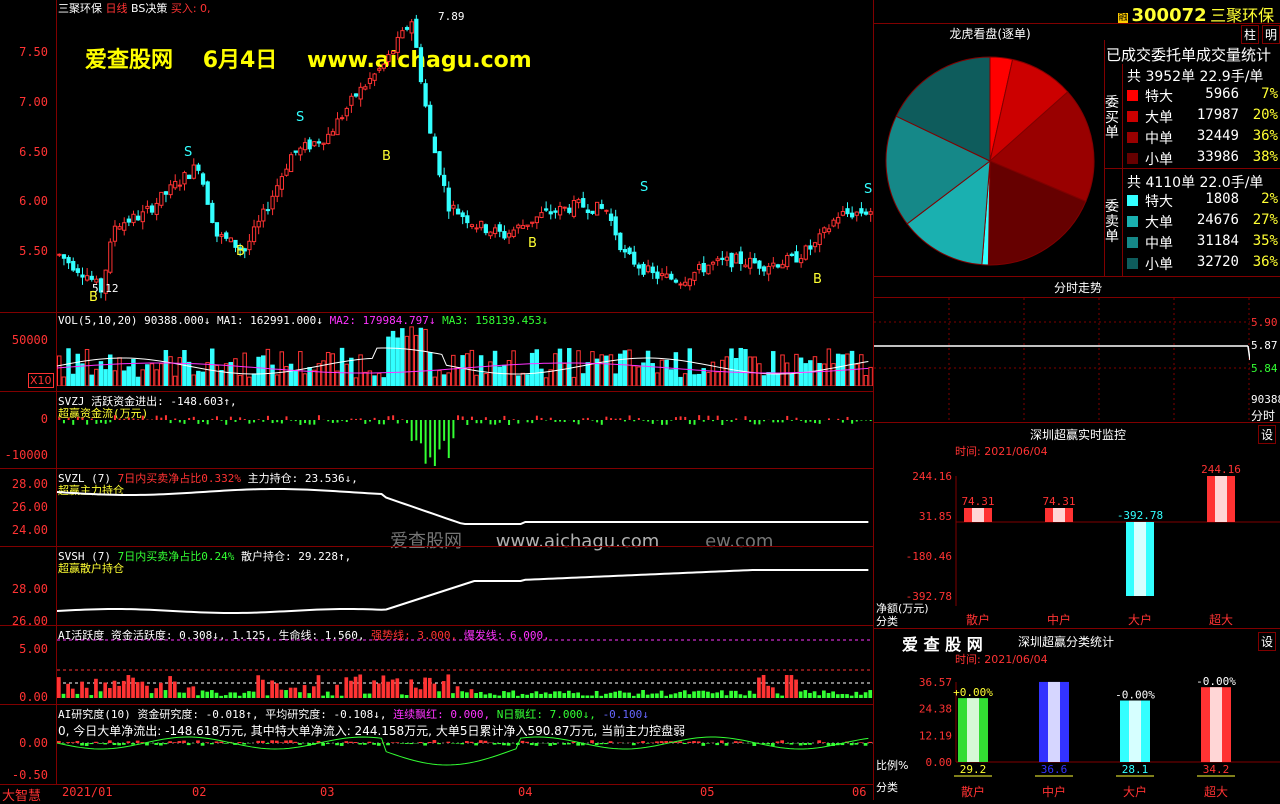  Describe the element at coordinates (1202, 96) in the screenshot. I see `buy-stat-row: 特大59667%` at that location.